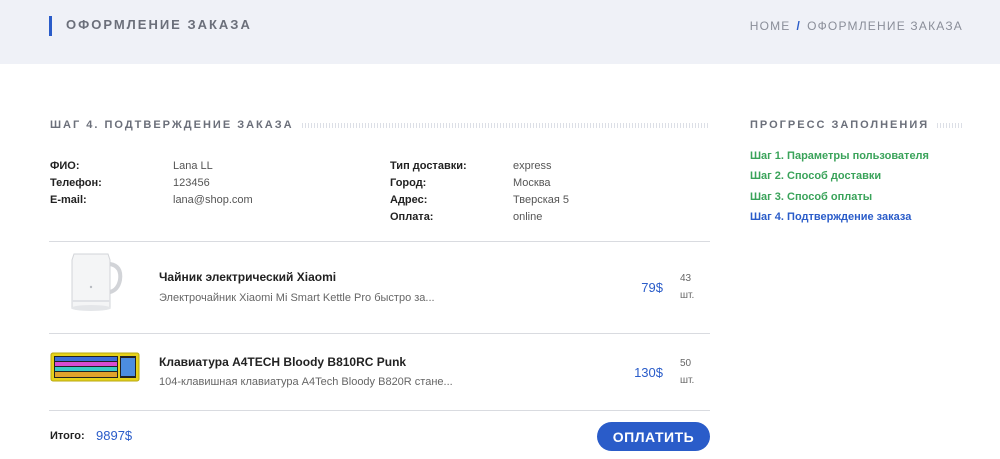 The width and height of the screenshot is (1000, 459). I want to click on progress-step-2: Шаг 2. Способ доставки, so click(815, 176).